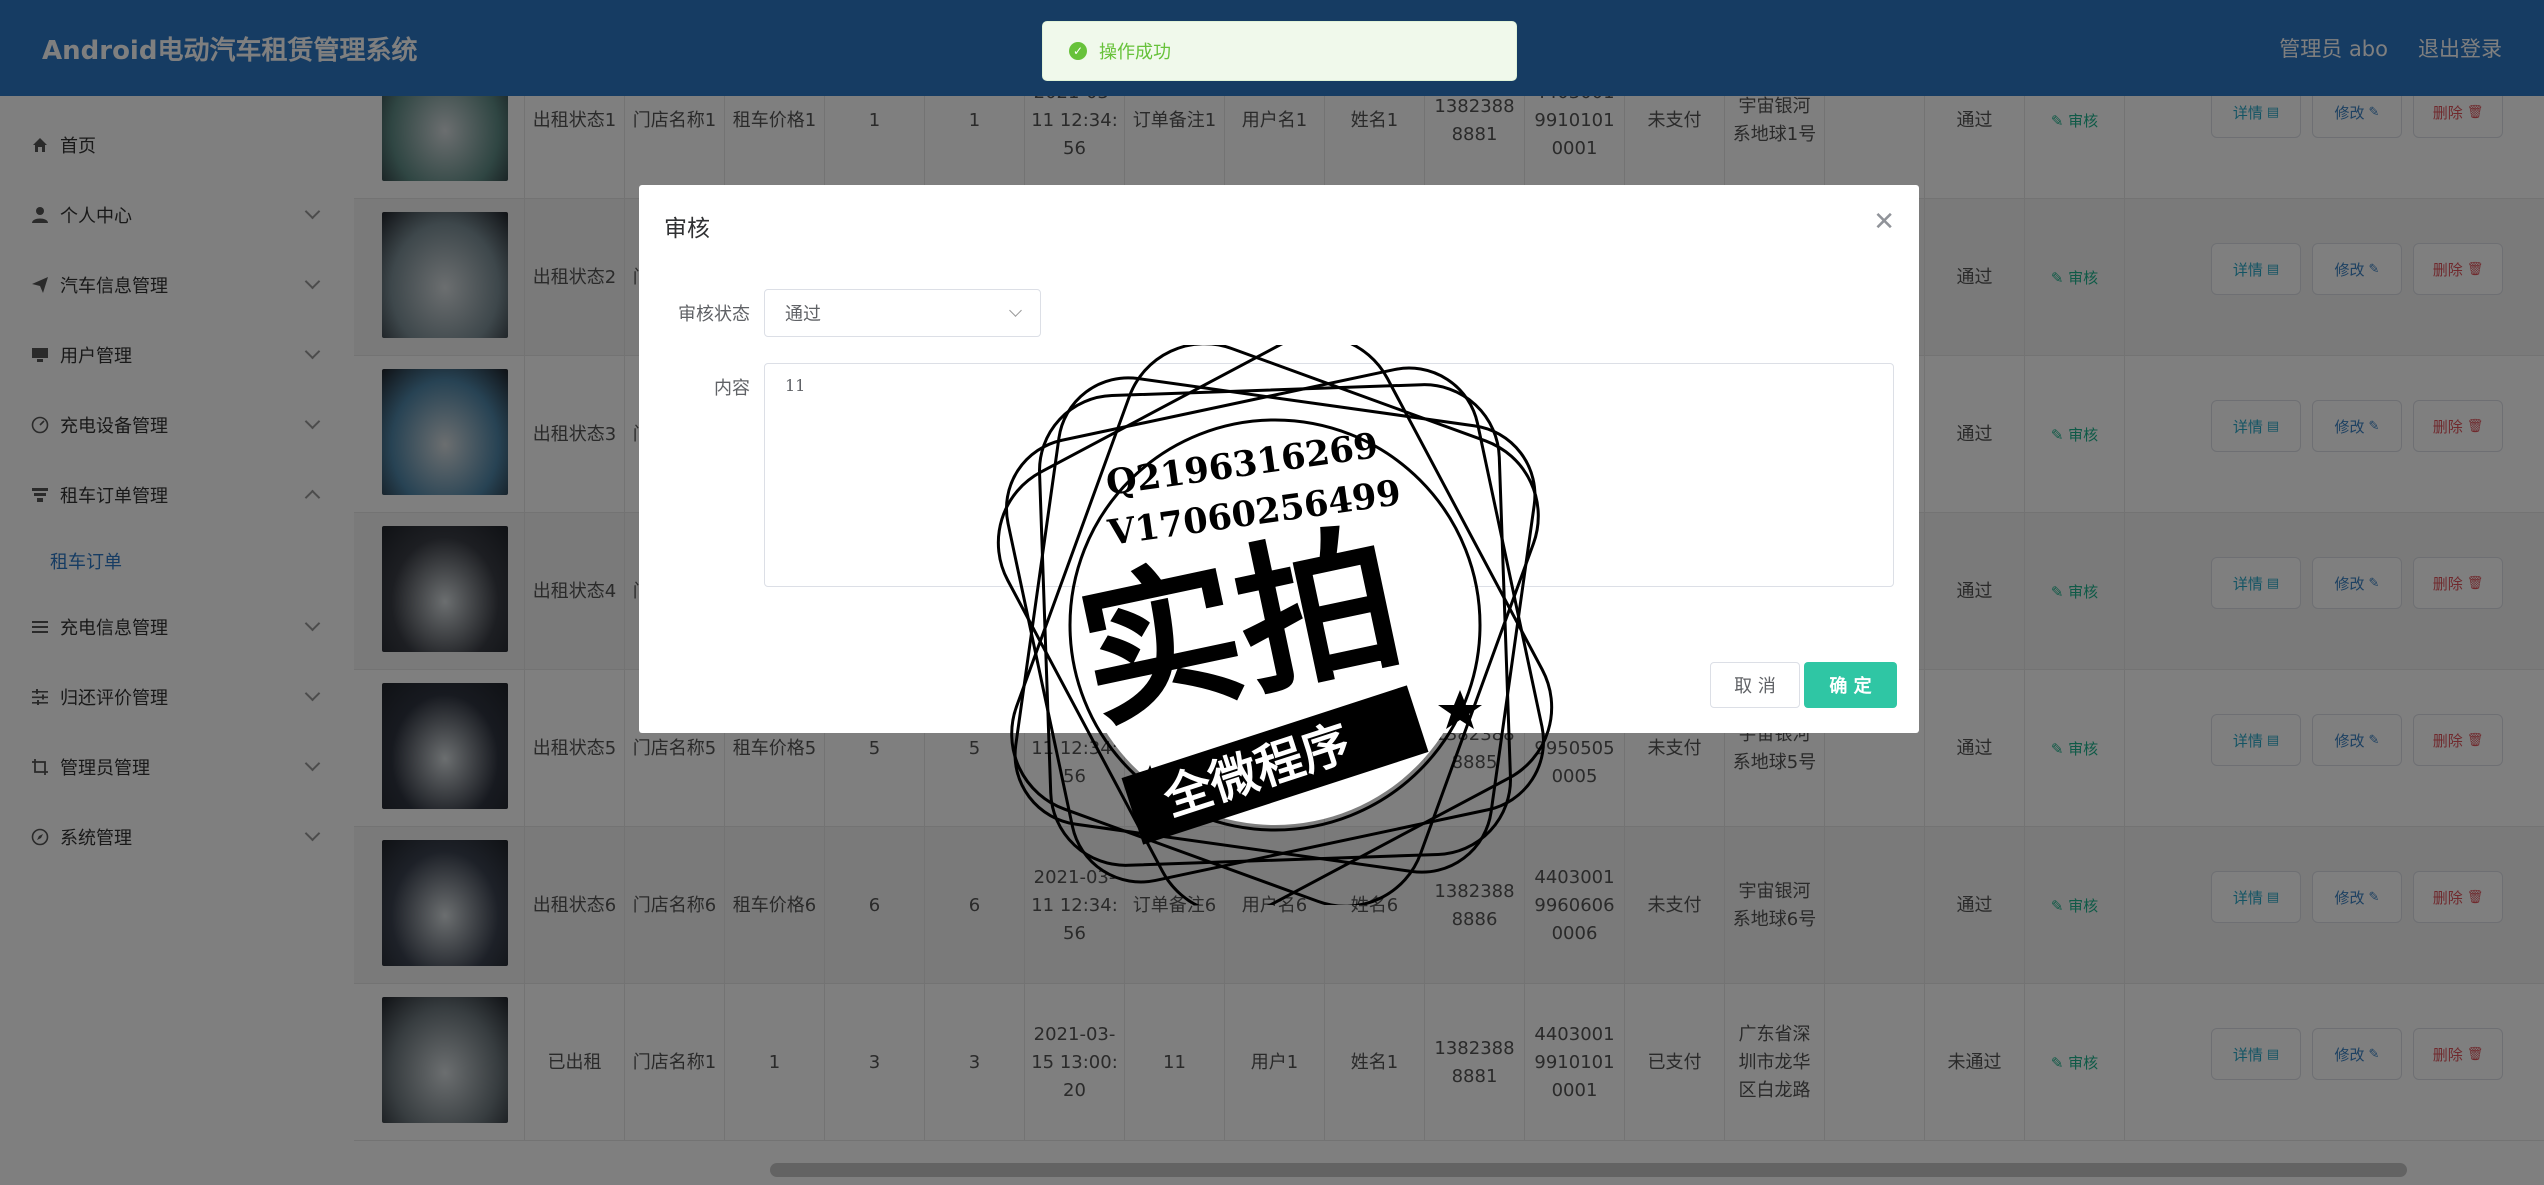 The image size is (2544, 1185). Describe the element at coordinates (714, 314) in the screenshot. I see `status-label: 审核状态` at that location.